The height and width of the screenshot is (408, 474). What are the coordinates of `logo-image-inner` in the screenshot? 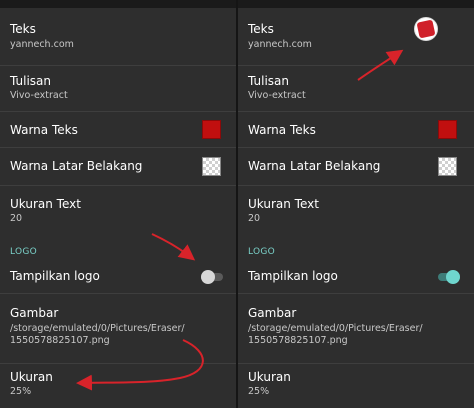 It's located at (426, 29).